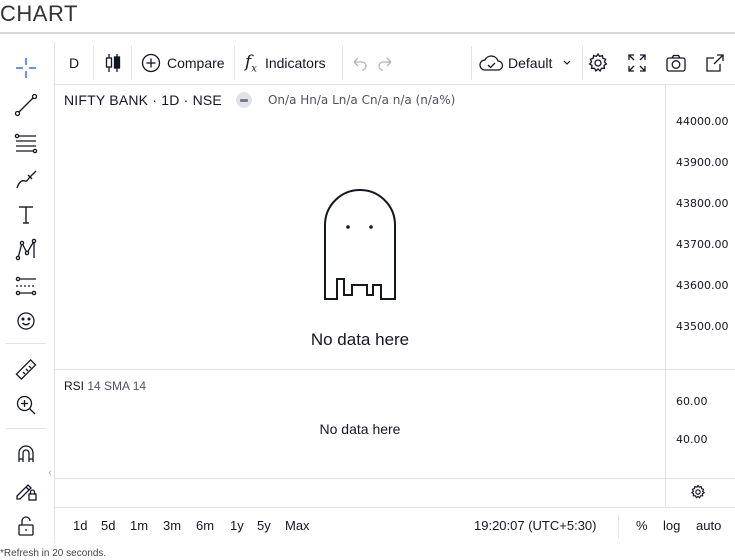  What do you see at coordinates (74, 386) in the screenshot?
I see `rsi-name: RSI` at bounding box center [74, 386].